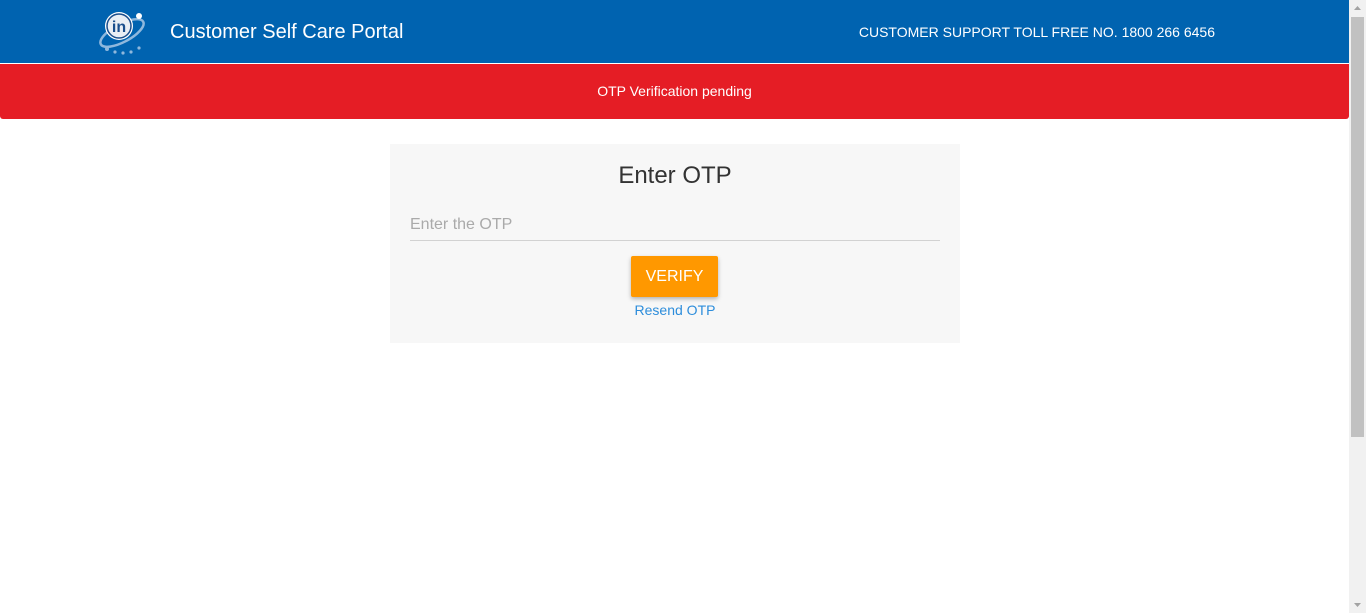 This screenshot has height=613, width=1366. What do you see at coordinates (675, 175) in the screenshot?
I see `card-title: Enter OTP` at bounding box center [675, 175].